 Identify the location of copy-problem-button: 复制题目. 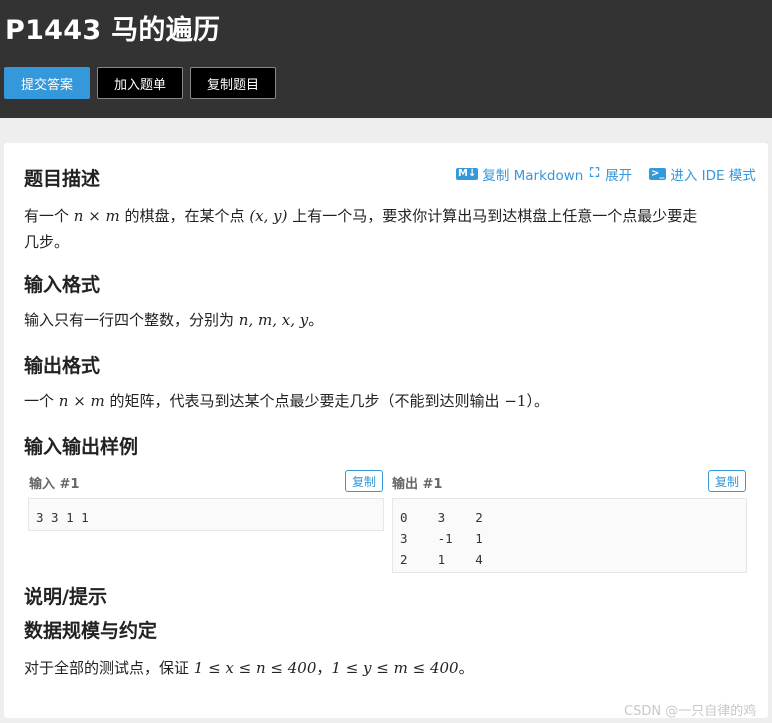
(233, 83).